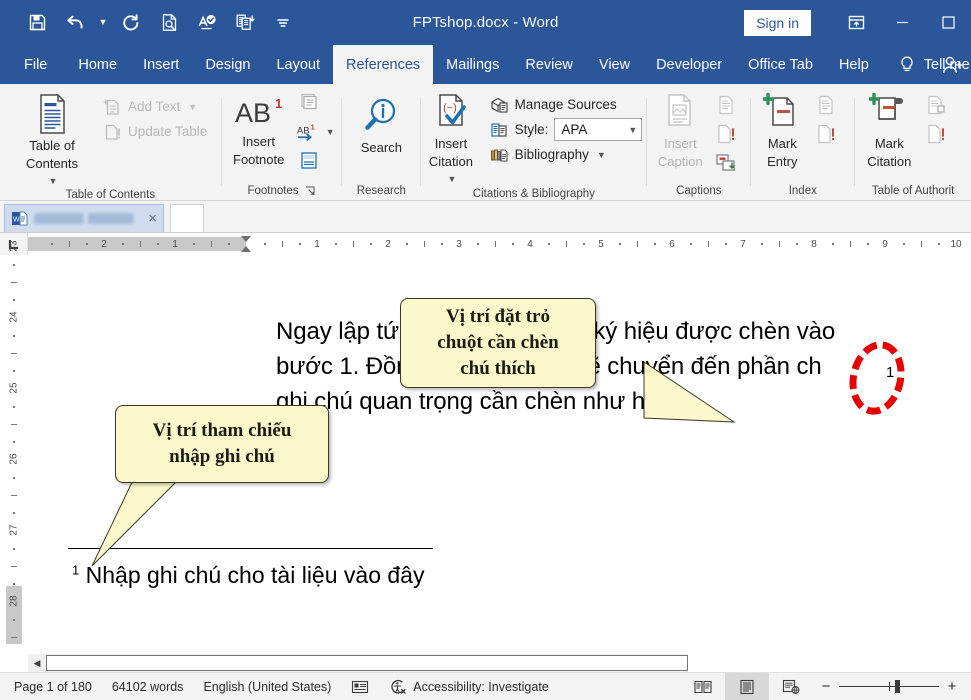 The image size is (971, 700). Describe the element at coordinates (32, 64) in the screenshot. I see `tab-file: File` at that location.